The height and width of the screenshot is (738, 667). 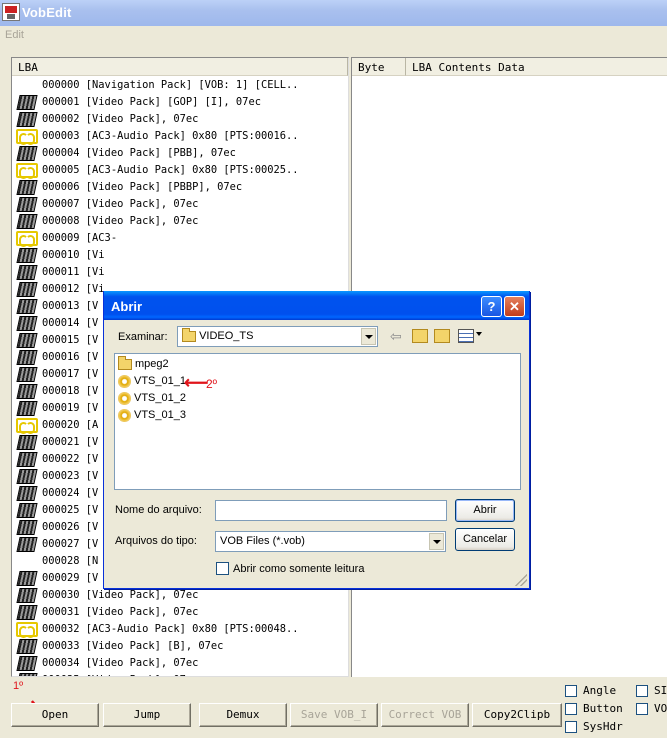 I want to click on view-menu-icon, so click(x=466, y=336).